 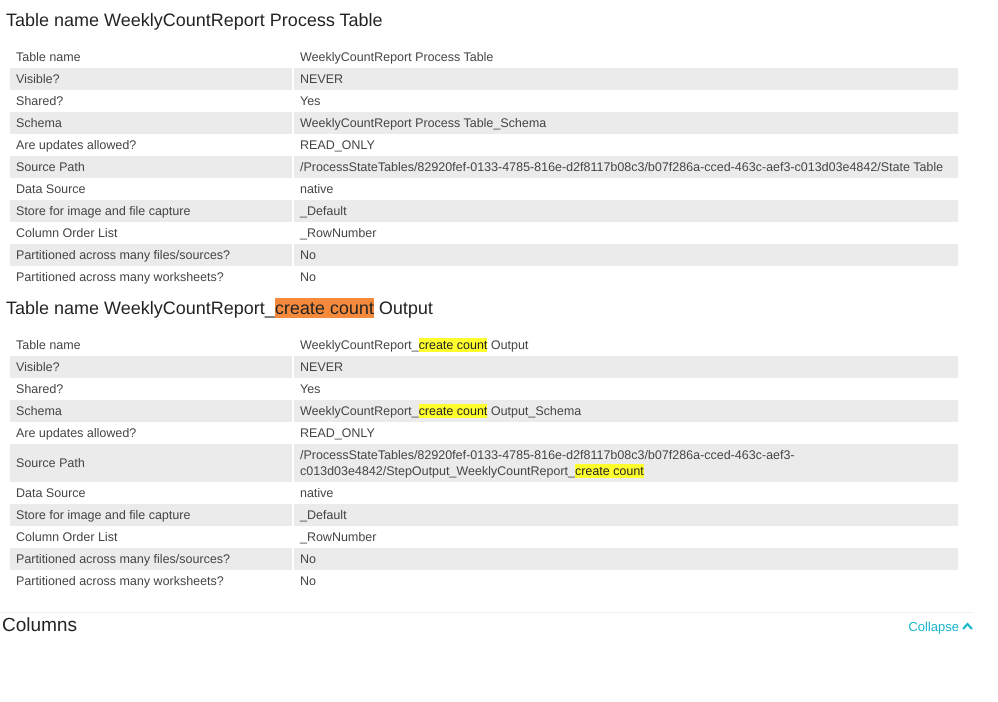 I want to click on table-heading: Table name WeeklyCountReport_create count Output, so click(x=220, y=308).